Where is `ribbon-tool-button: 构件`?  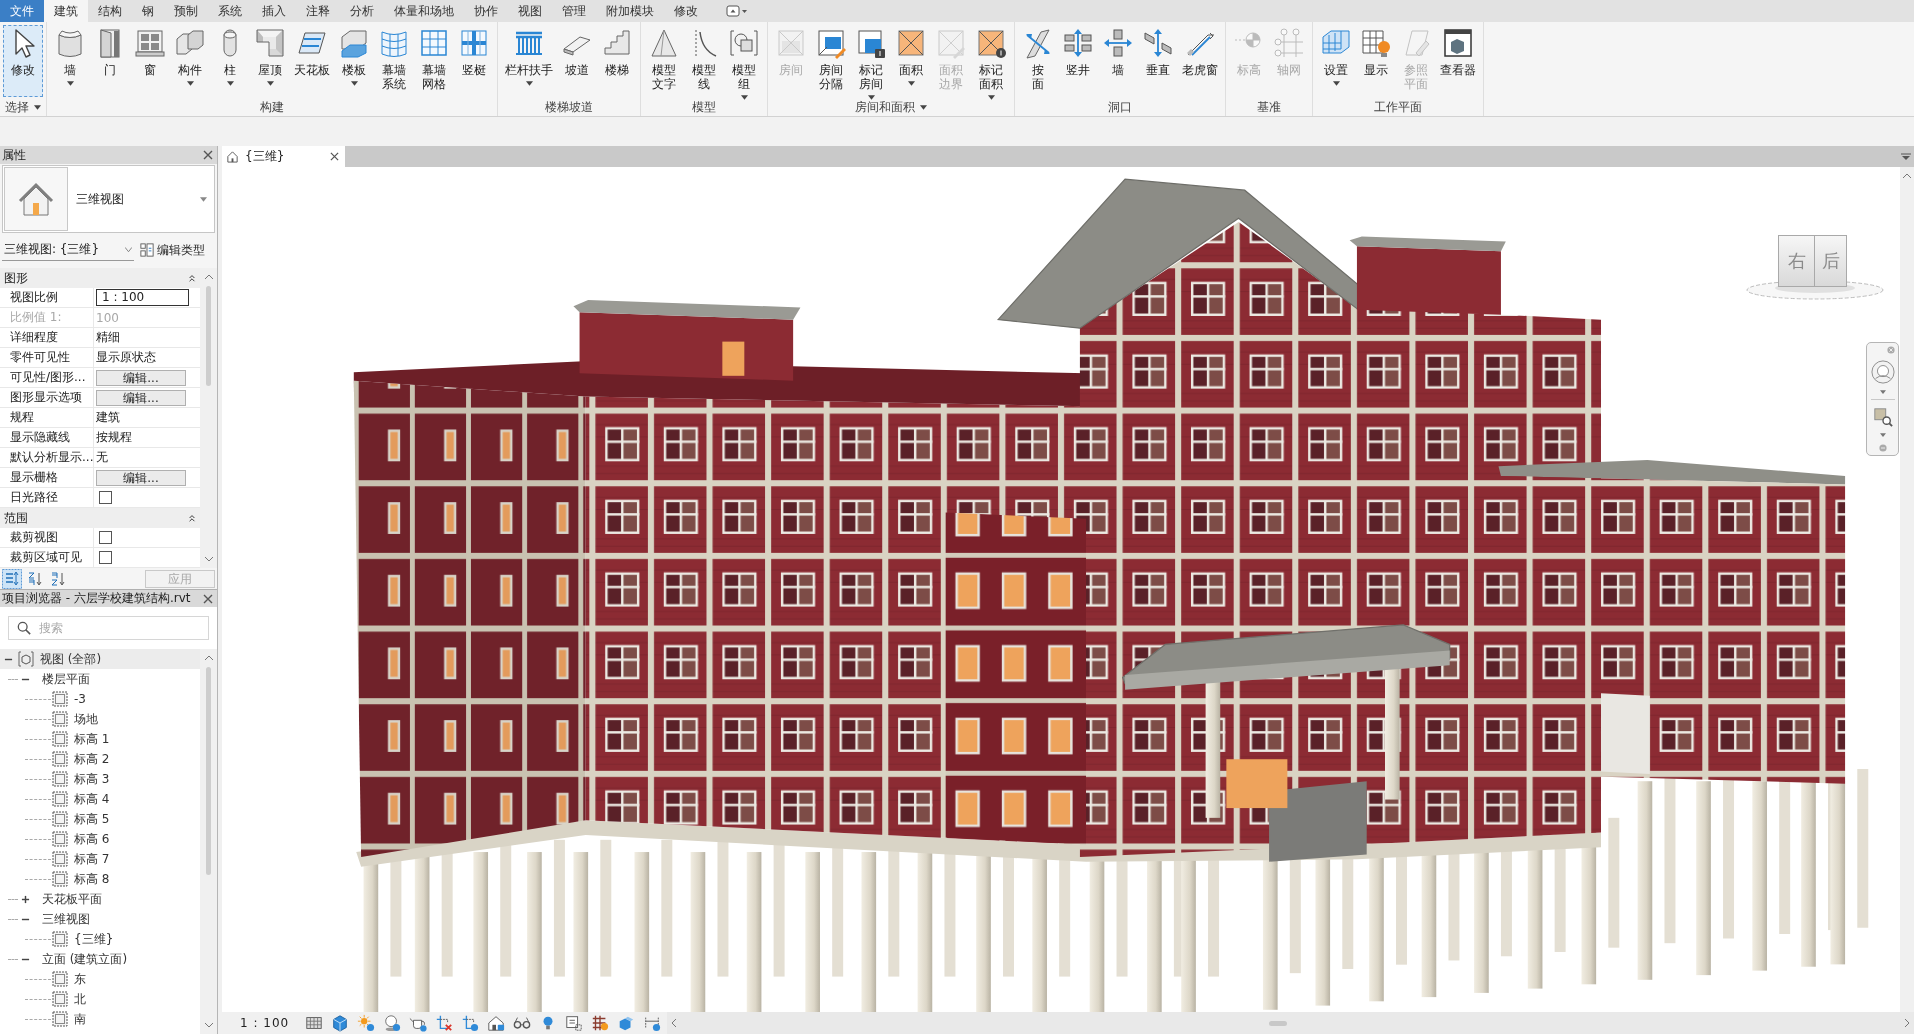 ribbon-tool-button: 构件 is located at coordinates (190, 61).